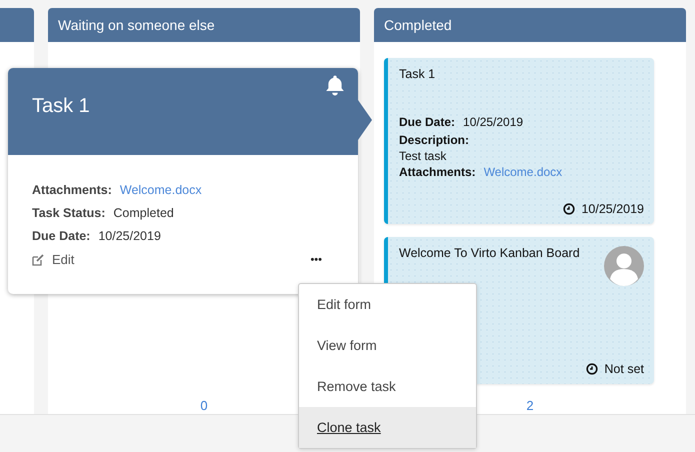  What do you see at coordinates (335, 85) in the screenshot?
I see `bell-icon` at bounding box center [335, 85].